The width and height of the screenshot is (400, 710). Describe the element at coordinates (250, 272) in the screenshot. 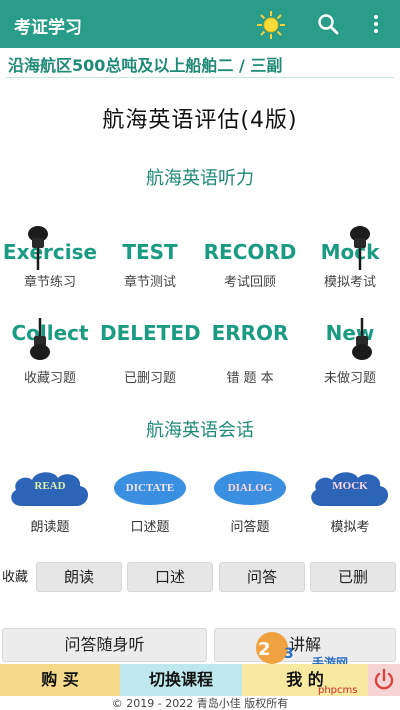

I see `tile-record: RECORD 考试回顾` at that location.